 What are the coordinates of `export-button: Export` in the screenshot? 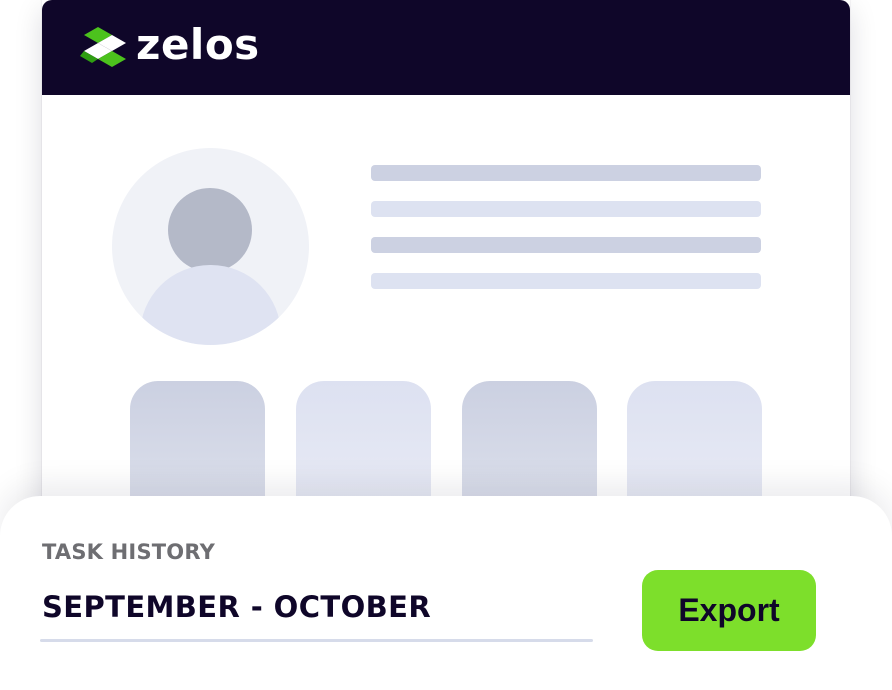 It's located at (729, 610).